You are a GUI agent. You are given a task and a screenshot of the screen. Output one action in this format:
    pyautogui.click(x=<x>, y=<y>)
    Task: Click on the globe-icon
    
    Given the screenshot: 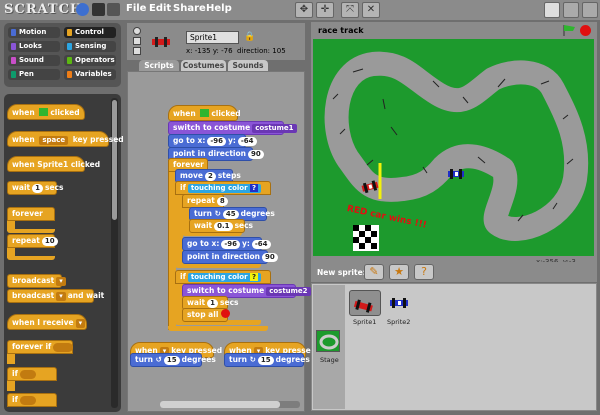 What is the action you would take?
    pyautogui.click(x=82, y=9)
    